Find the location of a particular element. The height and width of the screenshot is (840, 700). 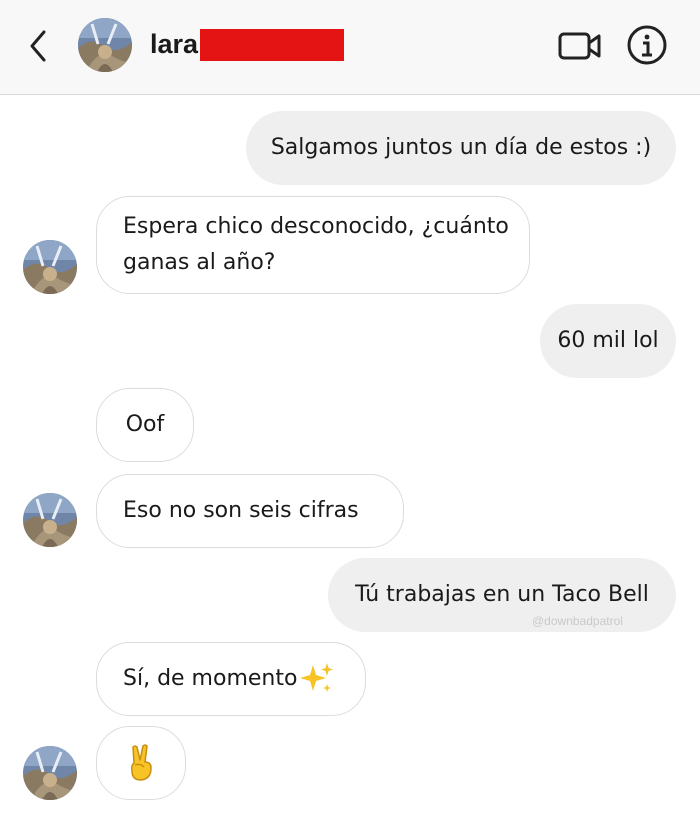

video-call-button is located at coordinates (580, 46).